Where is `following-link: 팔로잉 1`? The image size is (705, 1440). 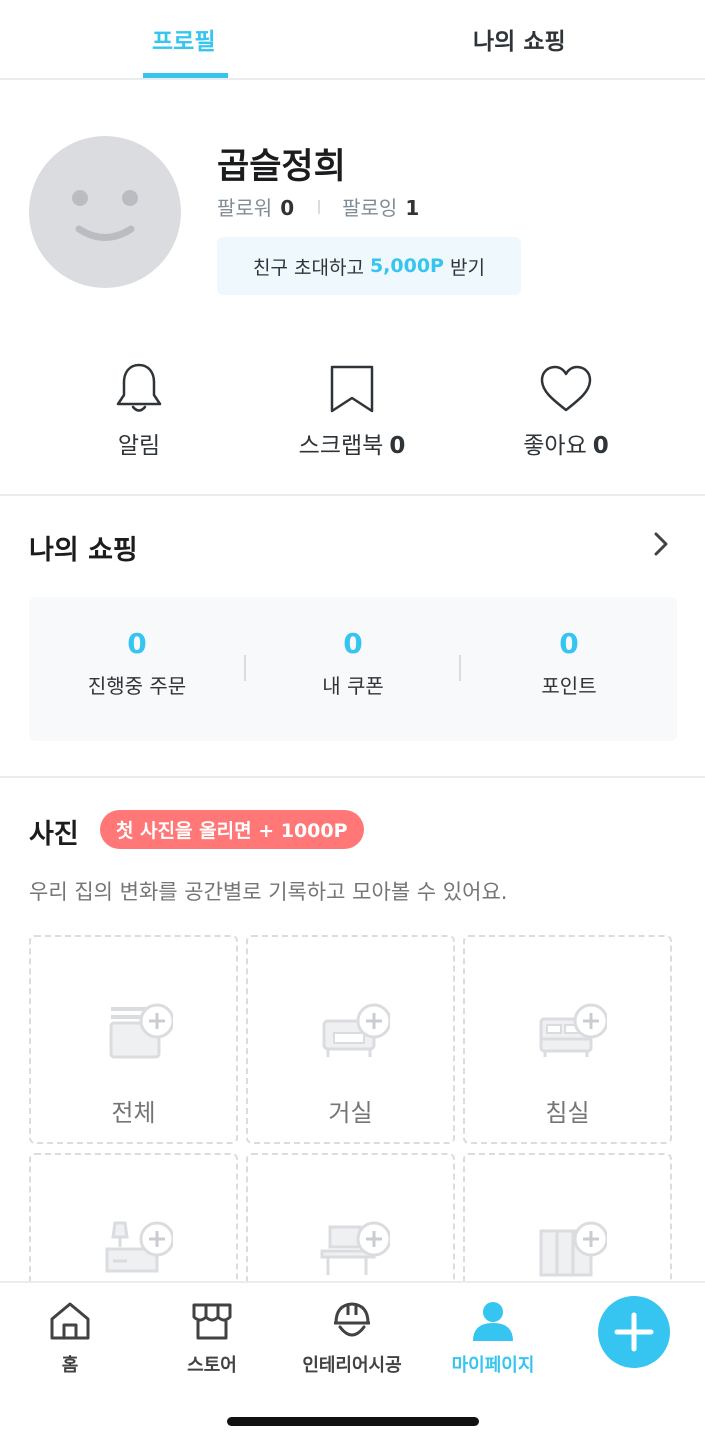 following-link: 팔로잉 1 is located at coordinates (380, 206).